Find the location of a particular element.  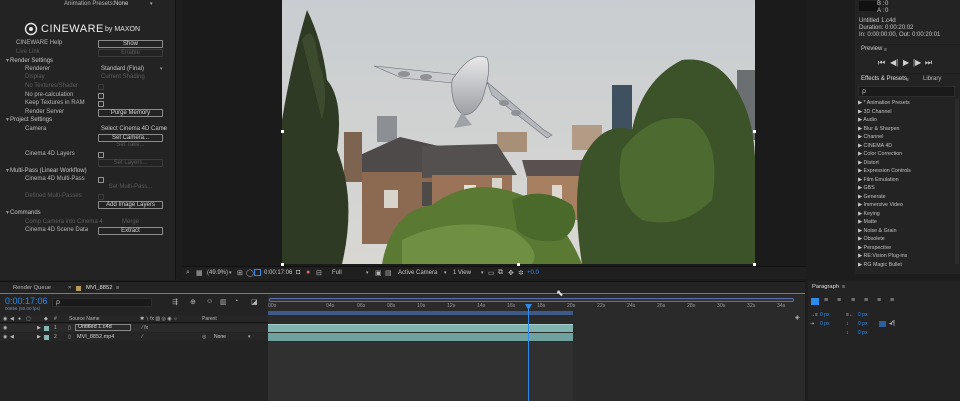

tab-effects-presets: Effects & Presets is located at coordinates (884, 79).